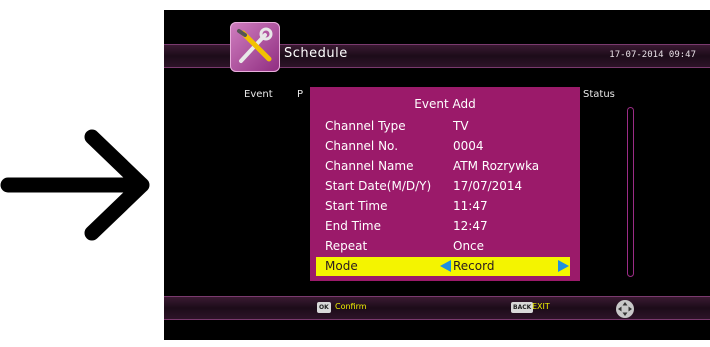 The image size is (710, 347). What do you see at coordinates (450, 126) in the screenshot?
I see `row-channel-type: Channel Type TV` at bounding box center [450, 126].